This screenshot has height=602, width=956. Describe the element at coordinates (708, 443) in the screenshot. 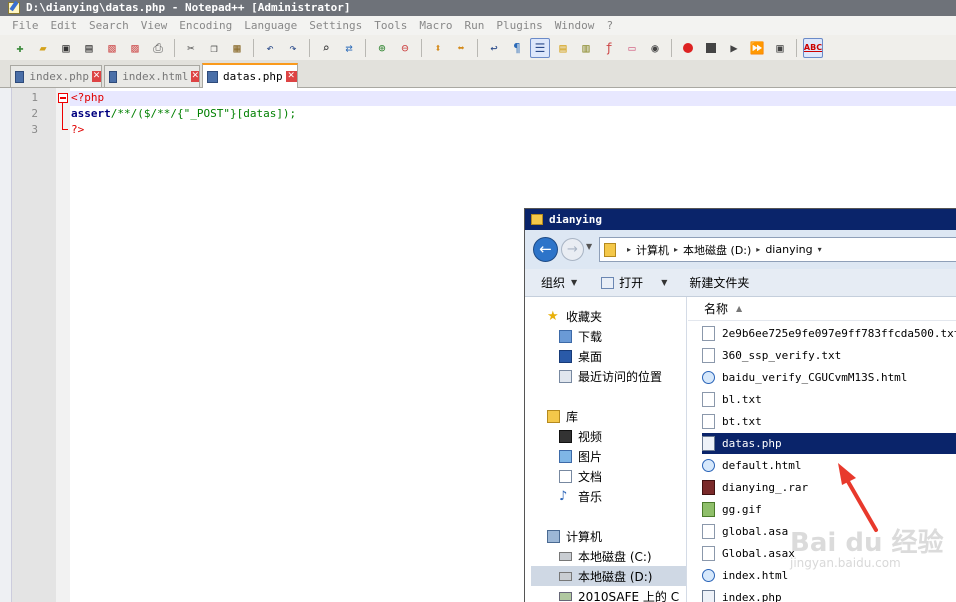

I see `php-file-icon` at that location.